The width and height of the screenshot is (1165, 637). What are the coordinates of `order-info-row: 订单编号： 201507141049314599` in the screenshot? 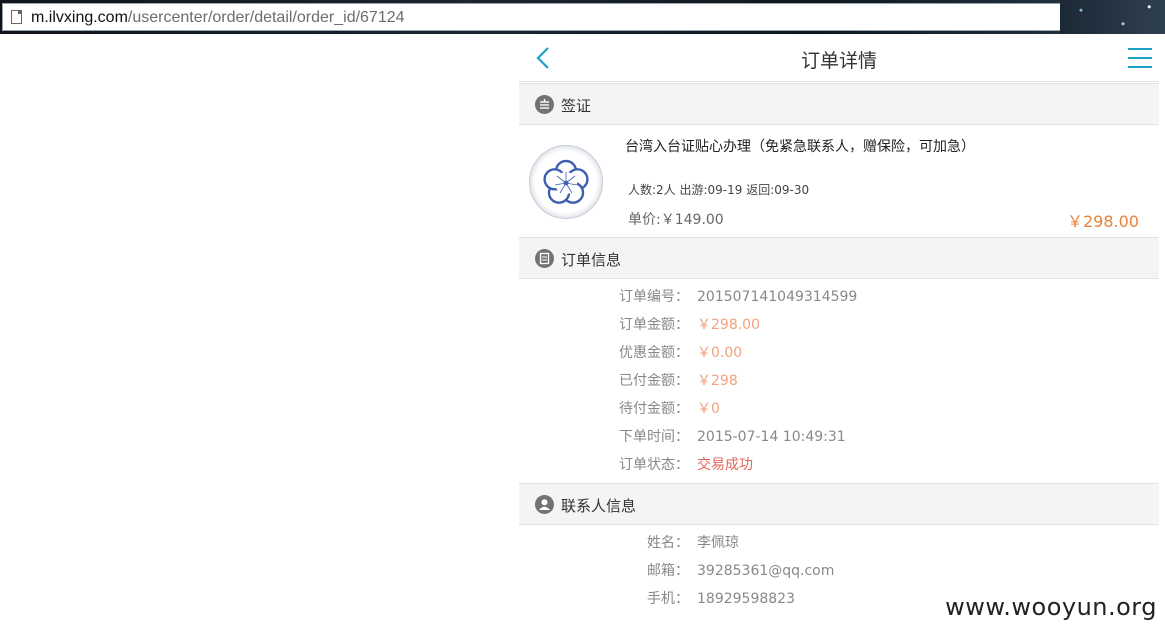 It's located at (839, 297).